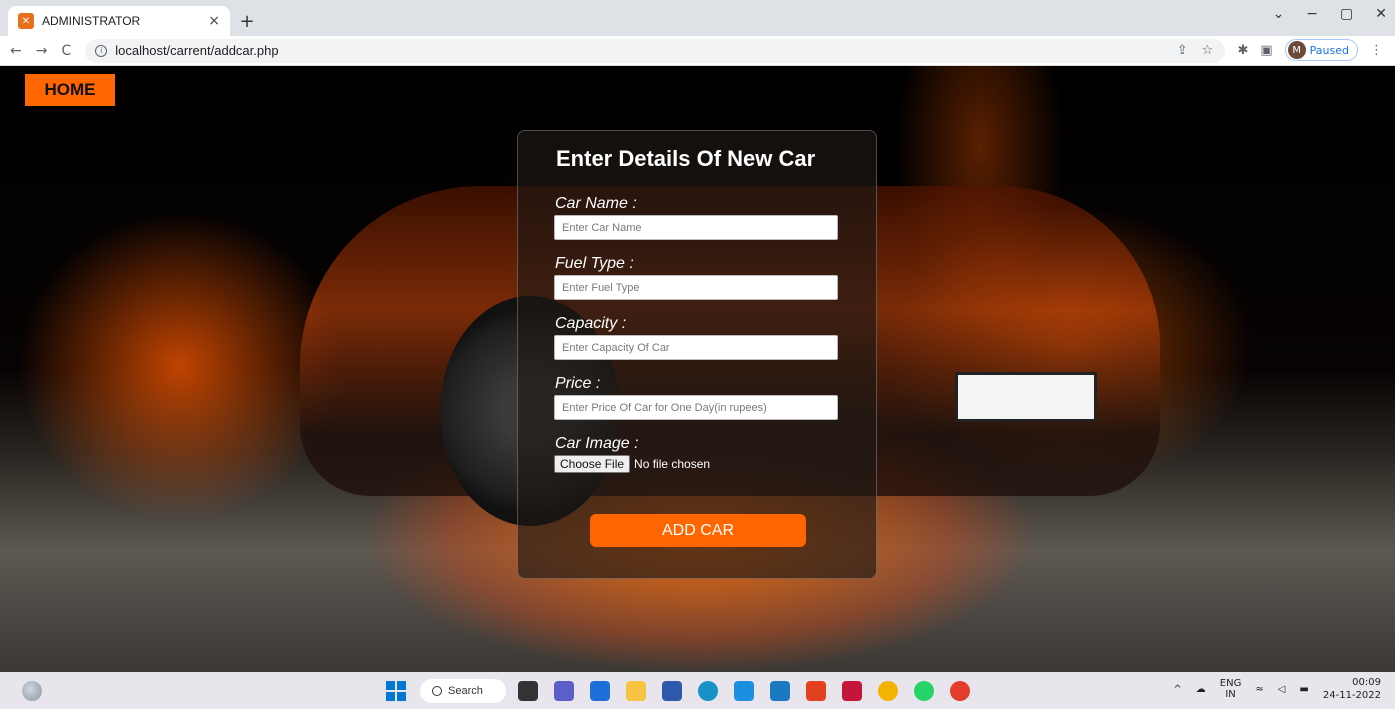 This screenshot has width=1395, height=709. What do you see at coordinates (592, 464) in the screenshot?
I see `choose-file-button: Choose File` at bounding box center [592, 464].